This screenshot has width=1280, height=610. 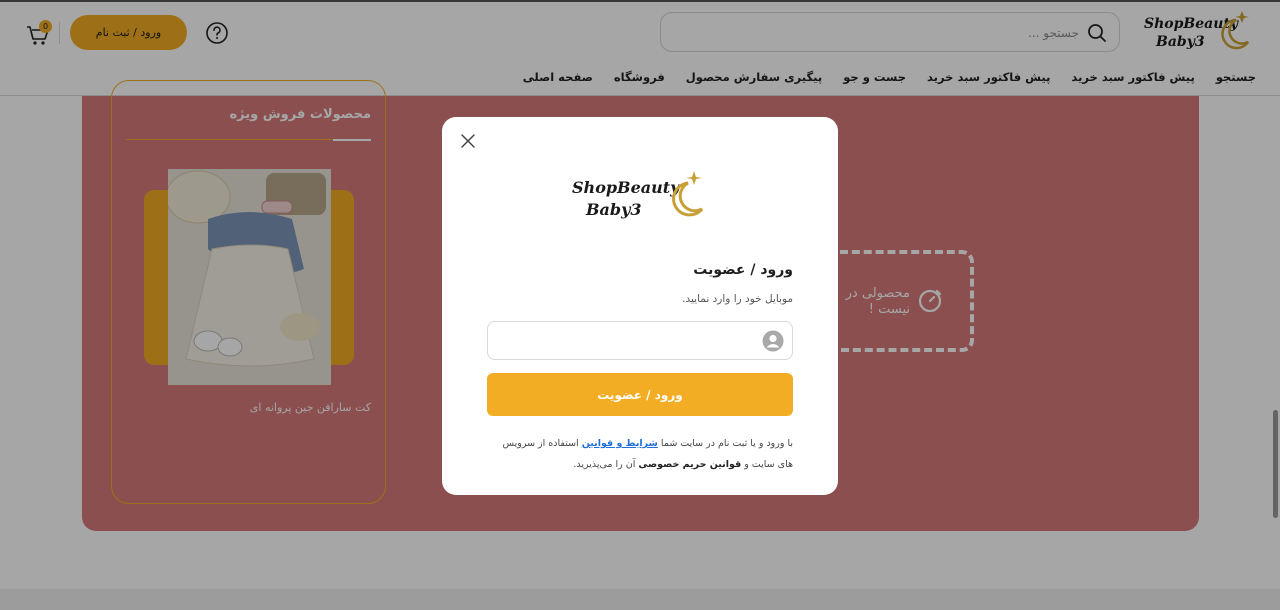 I want to click on terms-link: شرایط و قوانین, so click(x=620, y=443).